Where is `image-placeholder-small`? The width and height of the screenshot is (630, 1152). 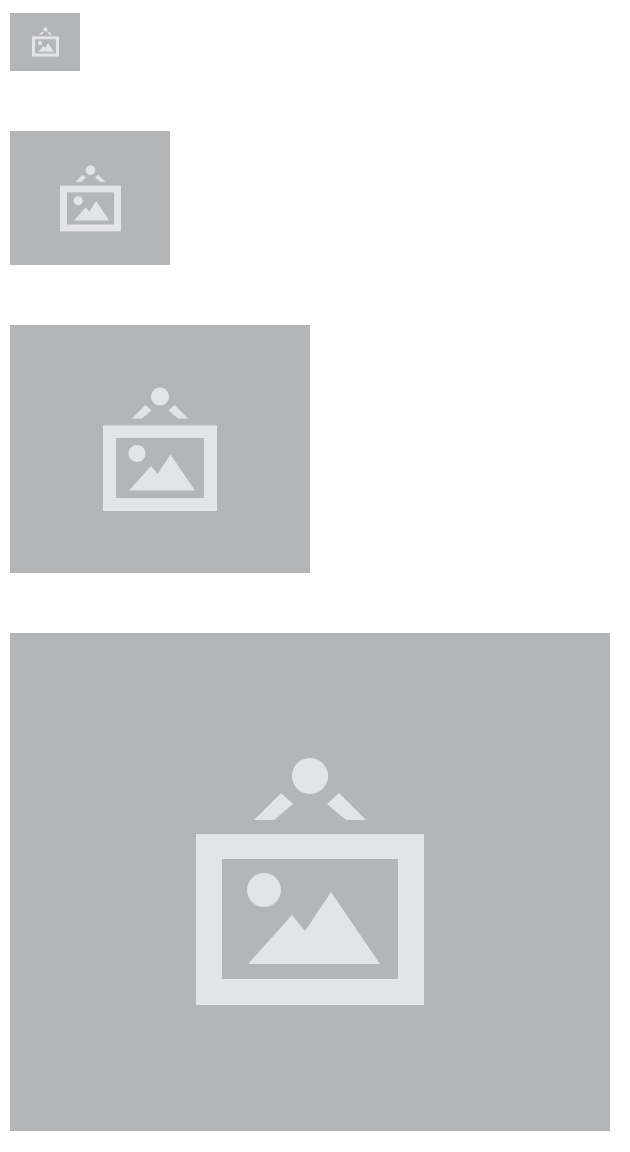 image-placeholder-small is located at coordinates (90, 198).